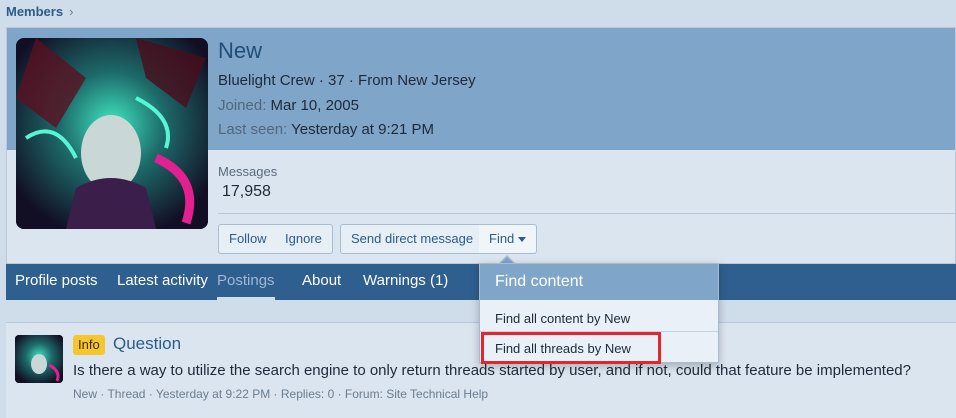 Image resolution: width=956 pixels, height=418 pixels. What do you see at coordinates (571, 348) in the screenshot?
I see `highlight-box` at bounding box center [571, 348].